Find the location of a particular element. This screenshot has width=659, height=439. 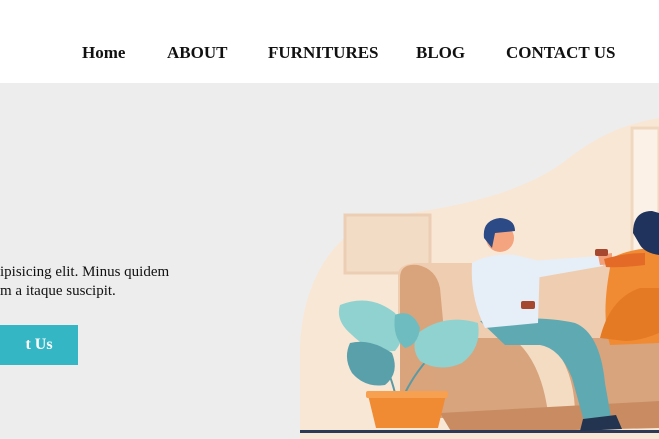

nav-blog: BLOG is located at coordinates (440, 53).